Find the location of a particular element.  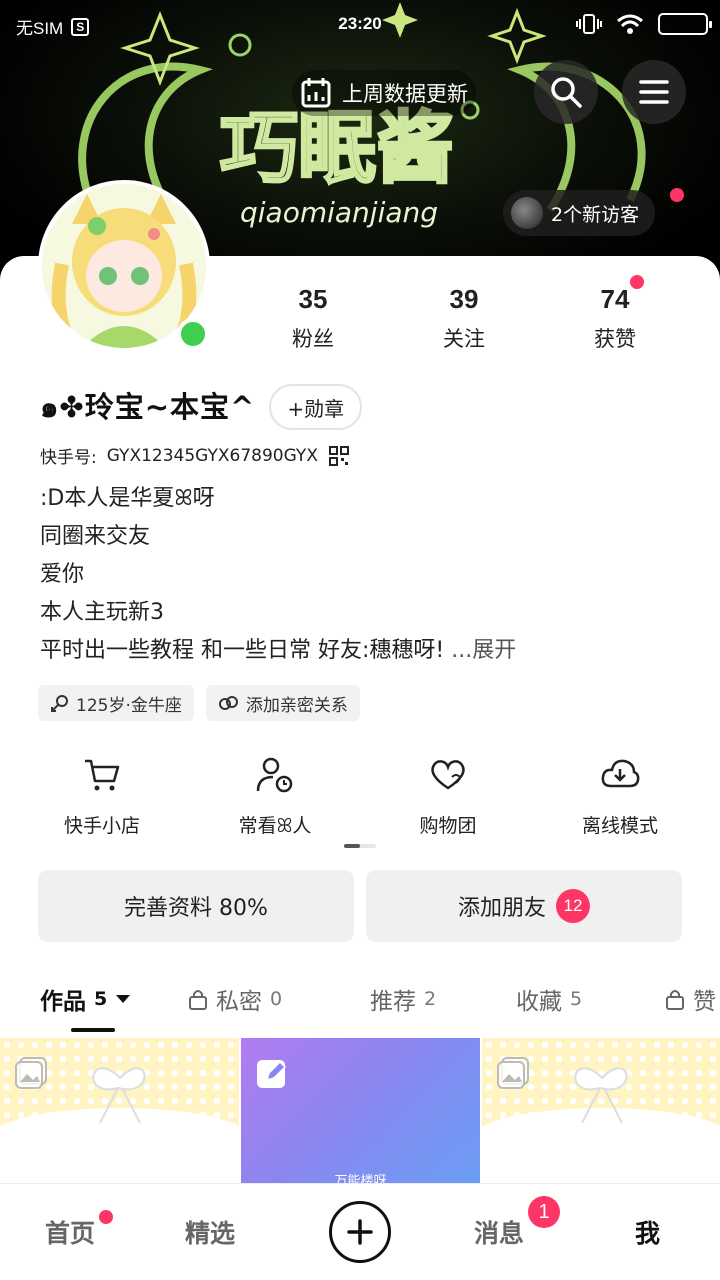

tab-label: 收藏 is located at coordinates (539, 1002).